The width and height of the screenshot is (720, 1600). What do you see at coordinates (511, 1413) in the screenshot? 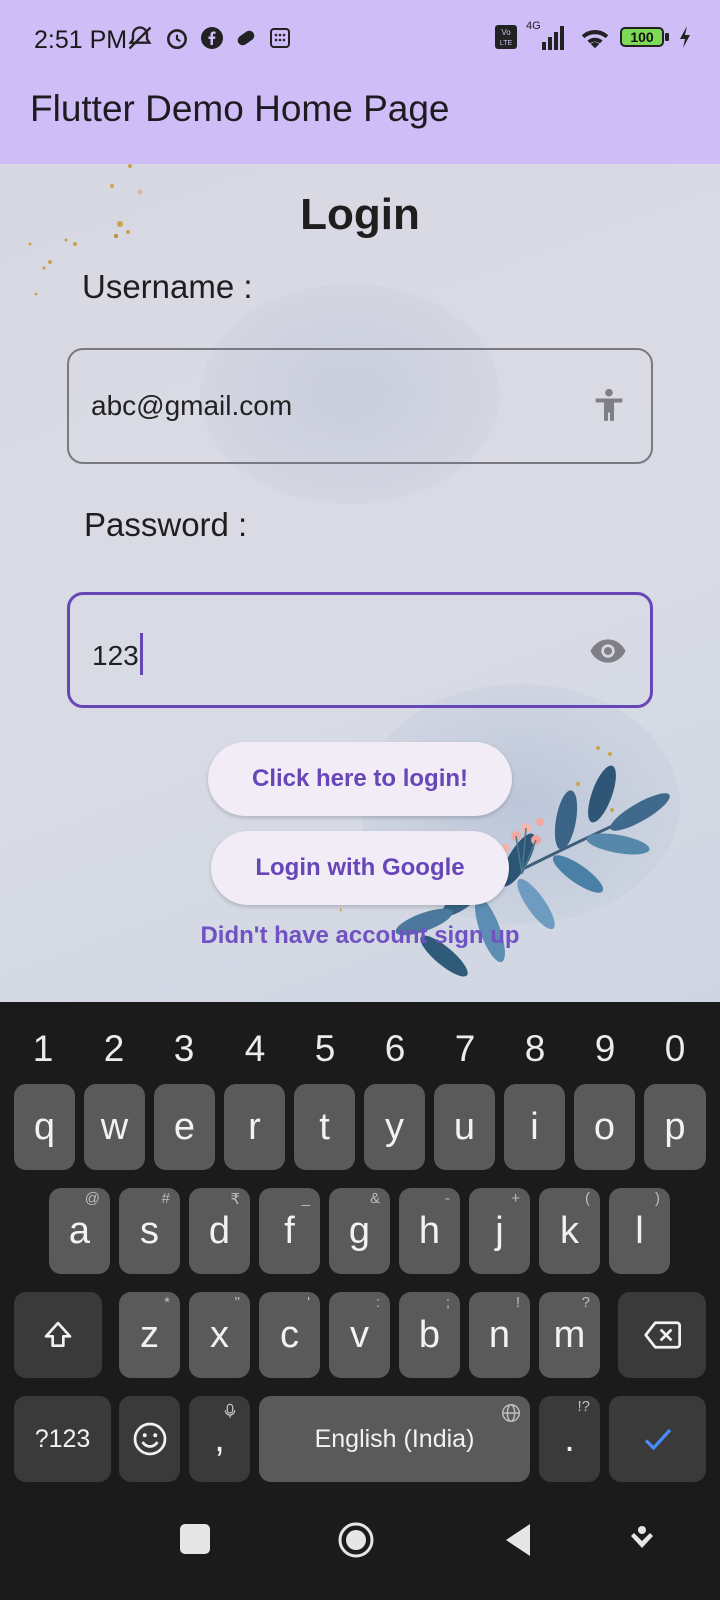
I see `globe-icon` at bounding box center [511, 1413].